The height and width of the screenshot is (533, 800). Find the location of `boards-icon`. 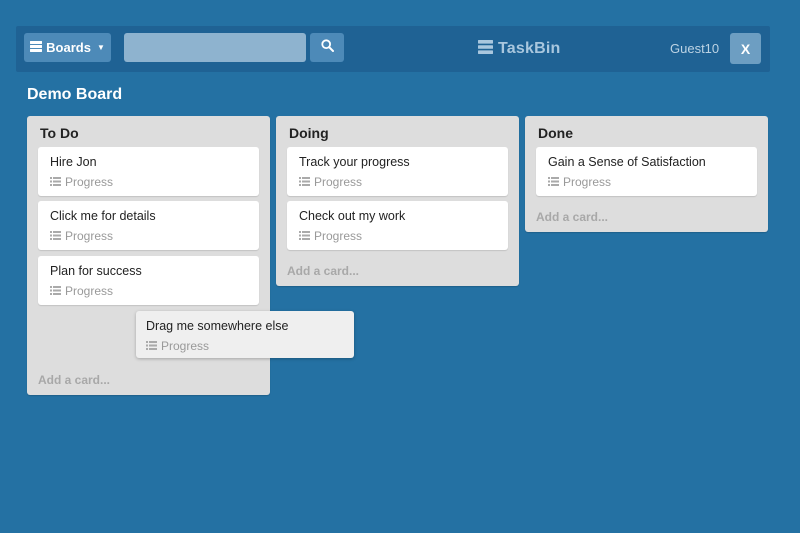

boards-icon is located at coordinates (36, 47).